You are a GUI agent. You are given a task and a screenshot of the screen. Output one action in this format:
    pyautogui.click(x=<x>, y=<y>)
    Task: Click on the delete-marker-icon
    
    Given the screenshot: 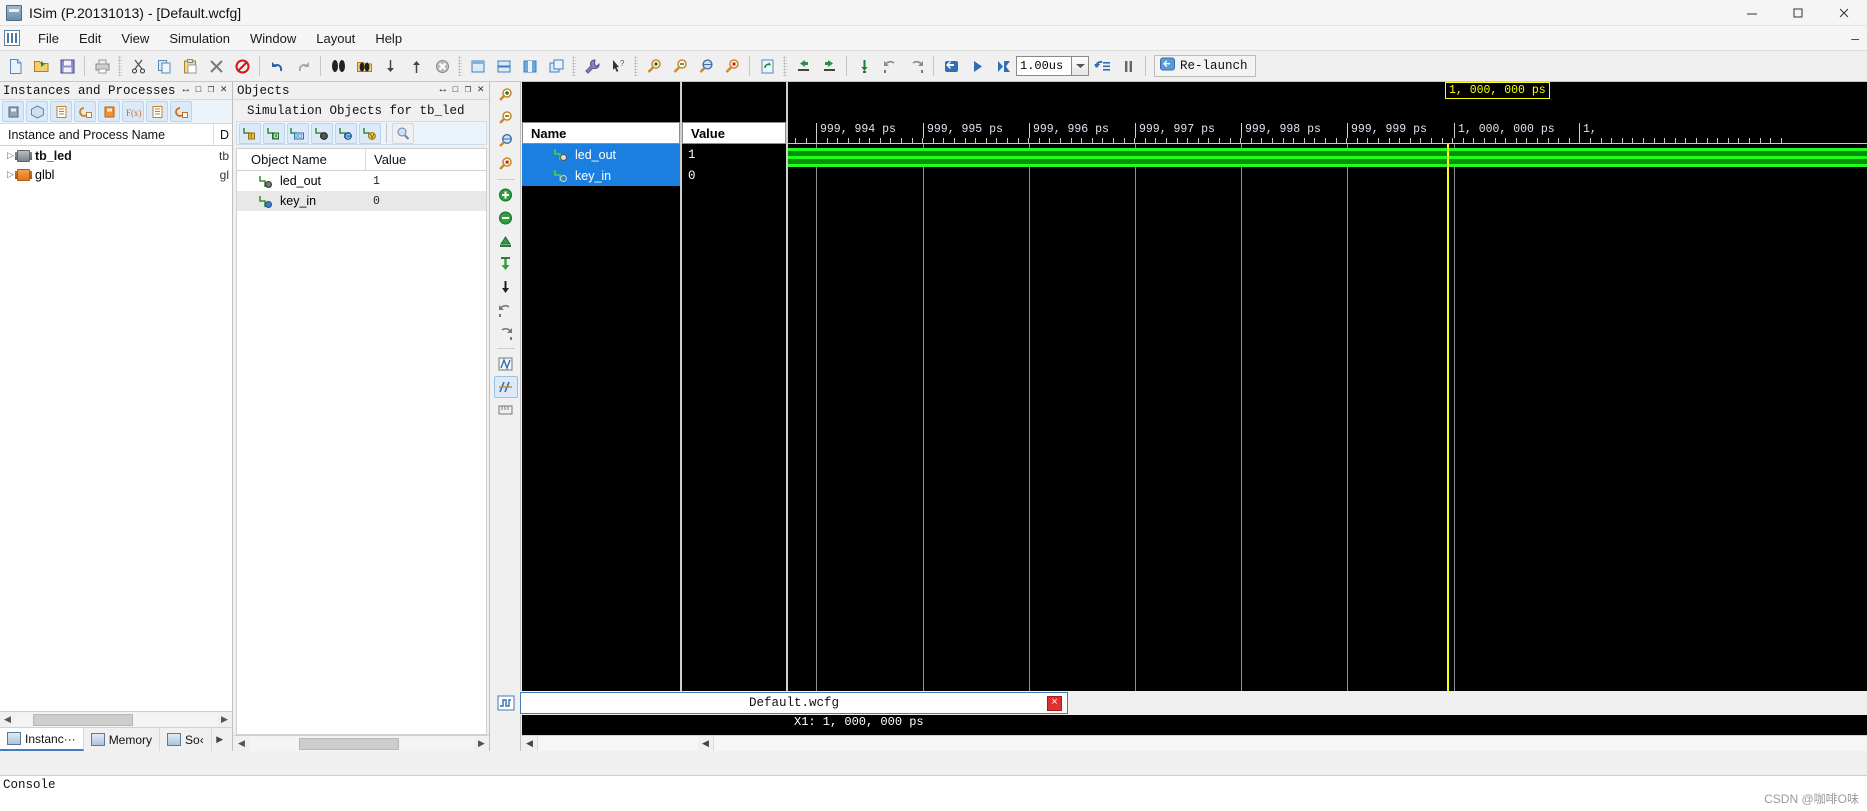 What is the action you would take?
    pyautogui.click(x=506, y=218)
    